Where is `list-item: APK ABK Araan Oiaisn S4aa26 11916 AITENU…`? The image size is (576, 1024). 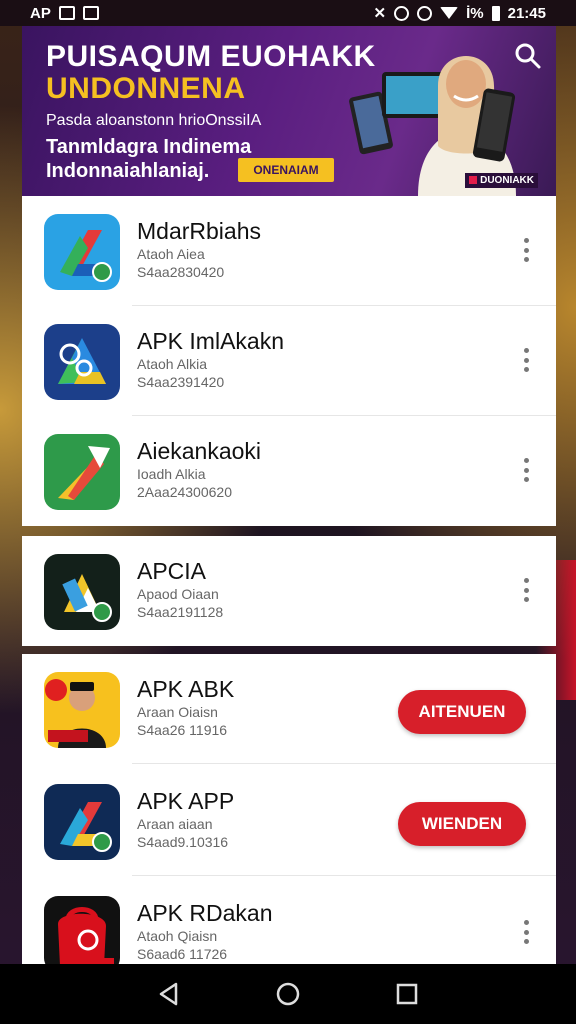
list-item: APK ABK Araan Oiaisn S4aa26 11916 AITENU… is located at coordinates (289, 709).